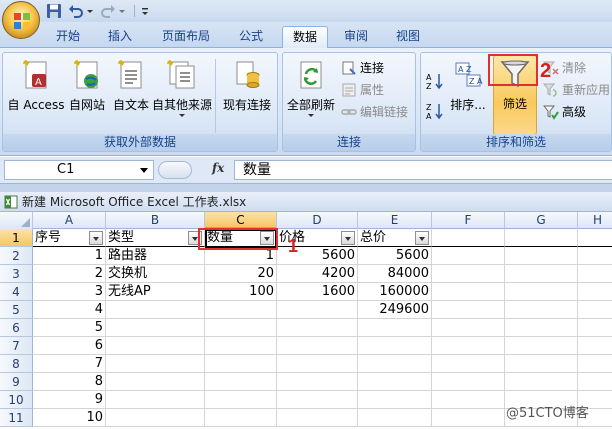 The image size is (612, 429). I want to click on edit-links-button: 编辑链接, so click(378, 112).